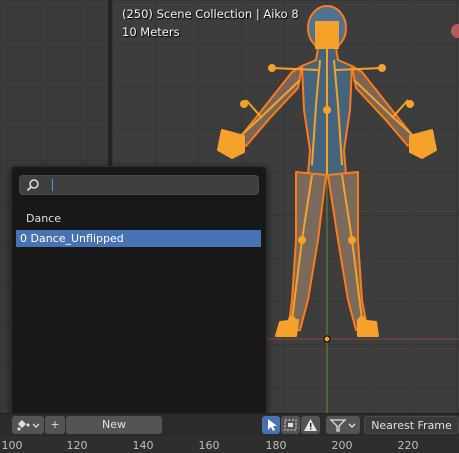 Image resolution: width=459 pixels, height=453 pixels. What do you see at coordinates (229, 424) in the screenshot?
I see `editor-footer: + New Nearest Frame` at bounding box center [229, 424].